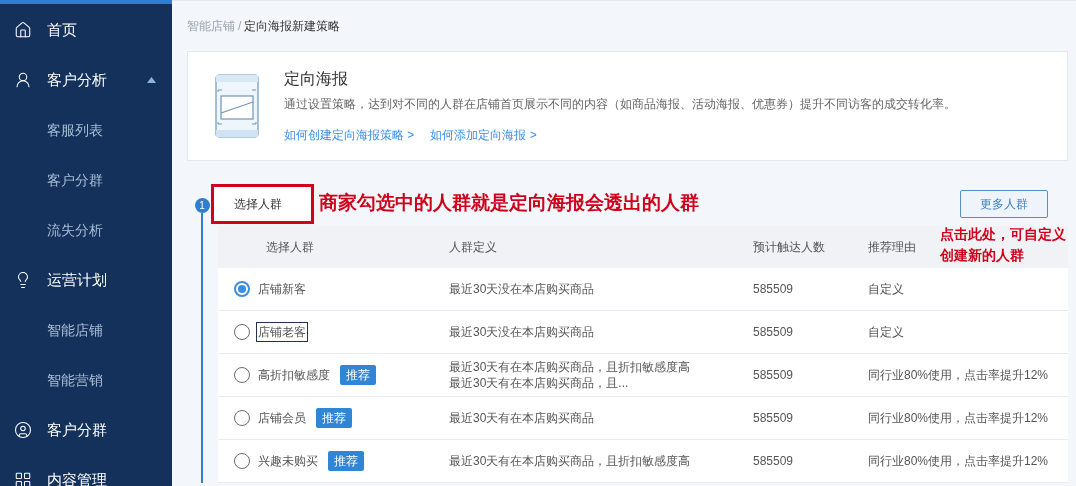 The width and height of the screenshot is (1076, 486). I want to click on sidebar-item: 客户分析, so click(86, 80).